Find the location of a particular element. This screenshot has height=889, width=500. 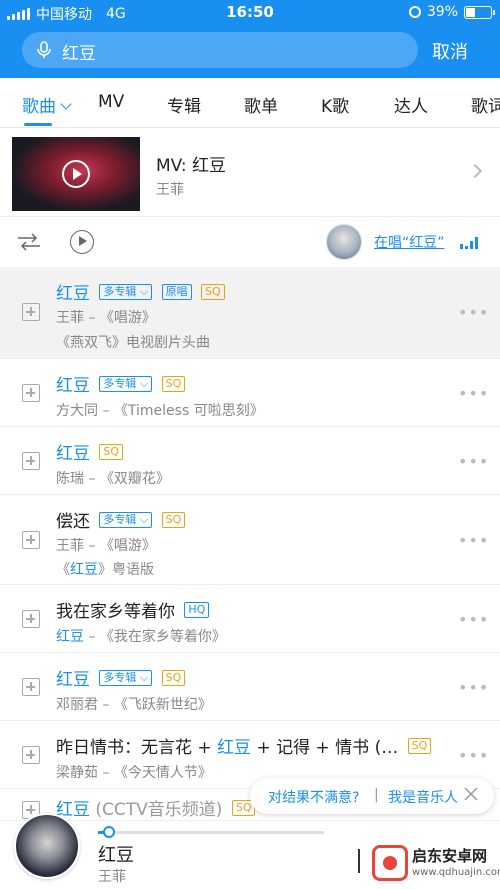

feedback-musician-link: 我是音乐人 is located at coordinates (423, 797).